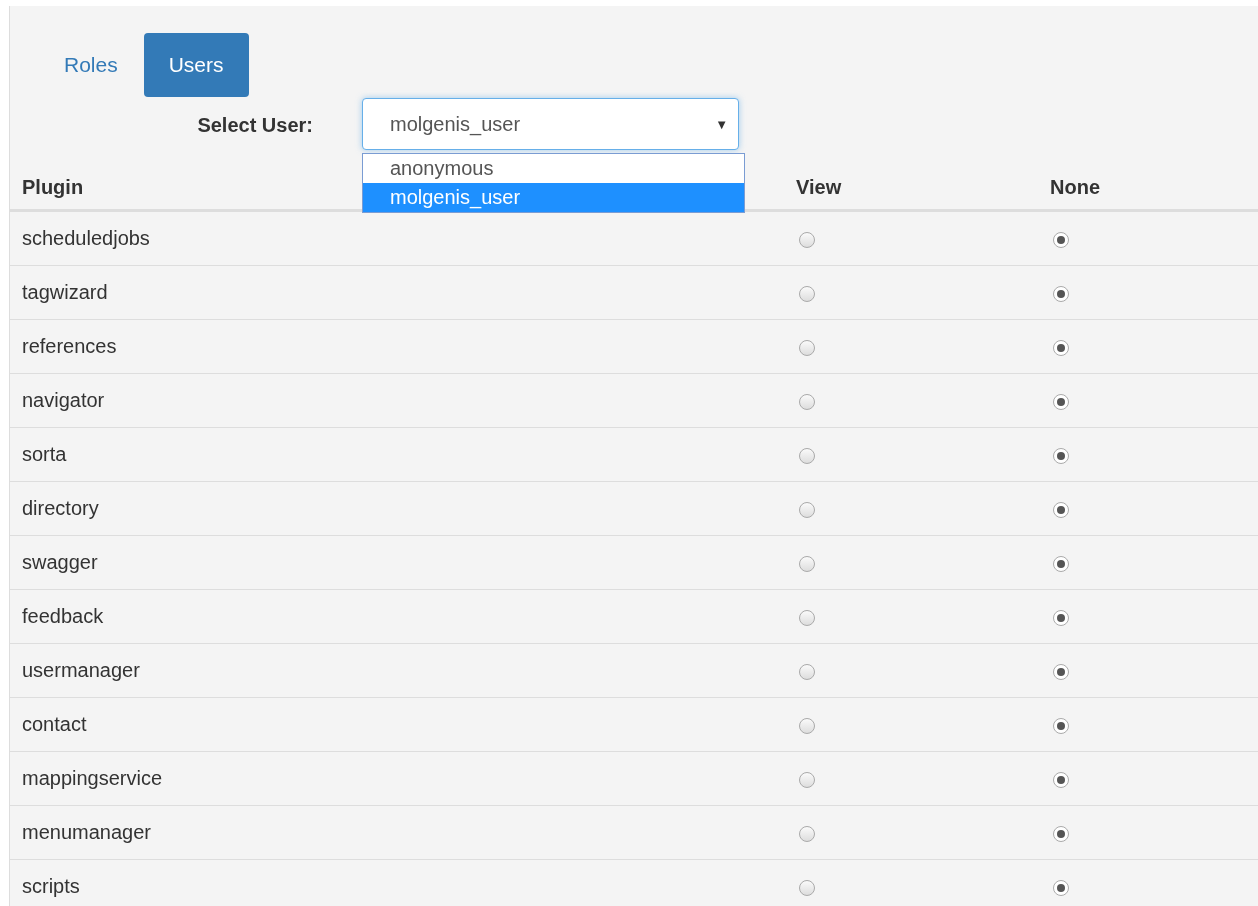 The height and width of the screenshot is (906, 1258). I want to click on plugin-name: directory, so click(60, 508).